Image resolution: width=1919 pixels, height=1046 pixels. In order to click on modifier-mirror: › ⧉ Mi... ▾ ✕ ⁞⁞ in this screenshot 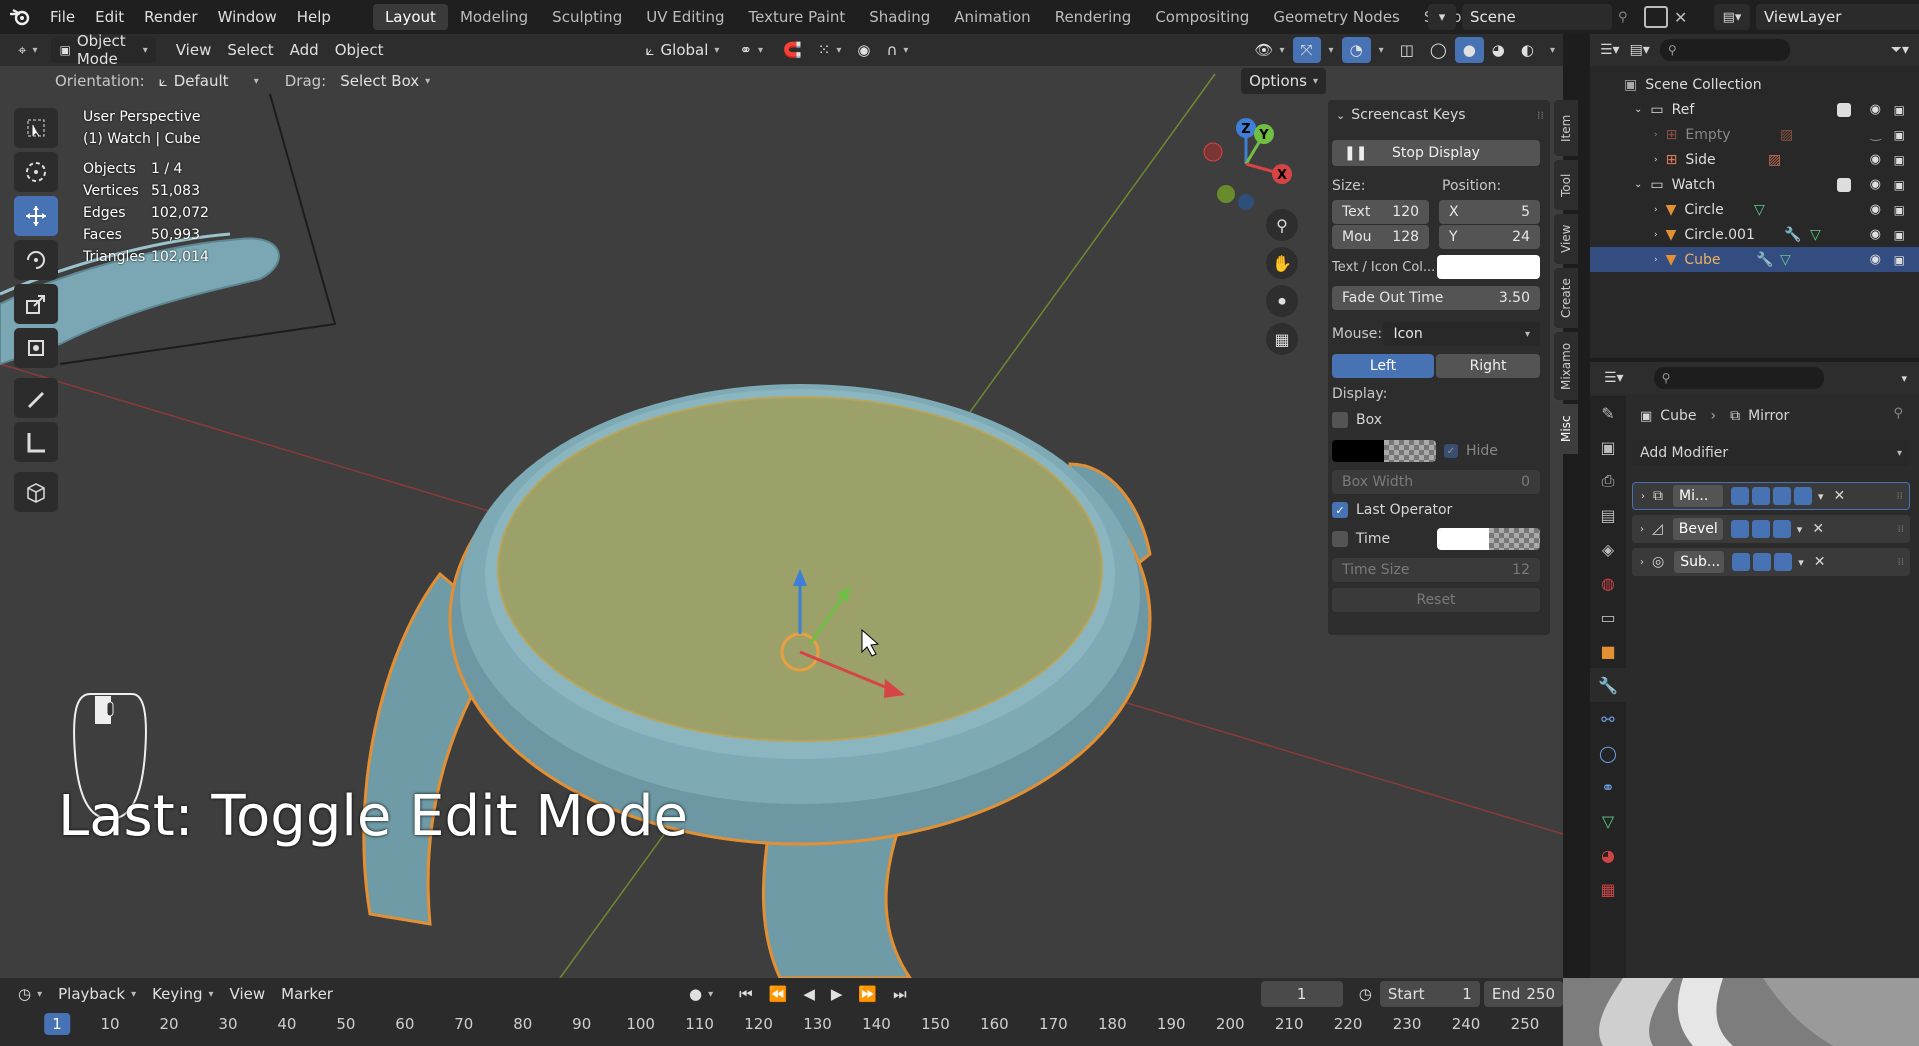, I will do `click(1771, 496)`.